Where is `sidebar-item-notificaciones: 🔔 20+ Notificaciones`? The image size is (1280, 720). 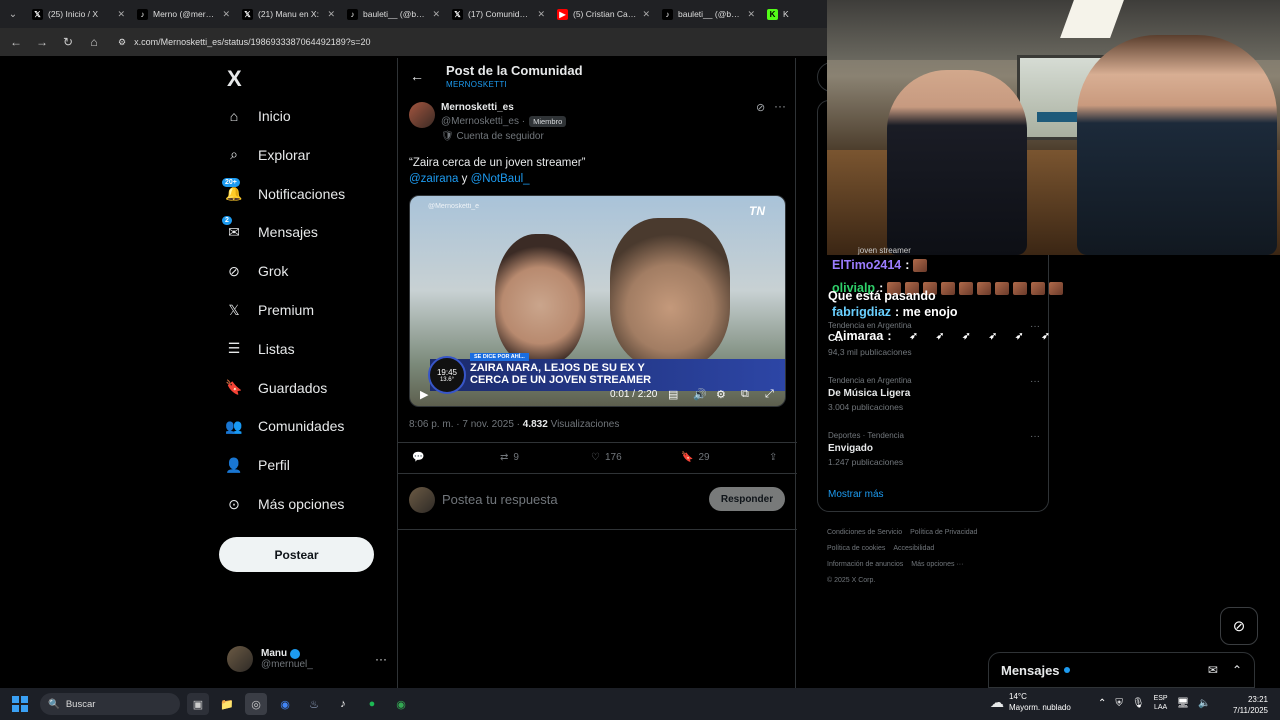
sidebar-item-notificaciones: 🔔 20+ Notificaciones is located at coordinates (283, 191).